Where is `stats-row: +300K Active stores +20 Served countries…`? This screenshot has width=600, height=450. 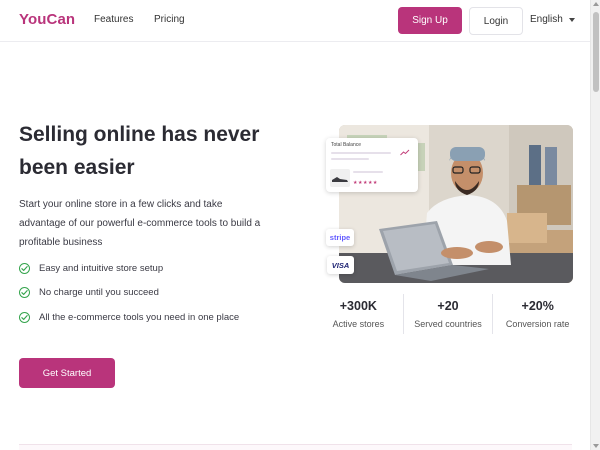 stats-row: +300K Active stores +20 Served countries… is located at coordinates (448, 314).